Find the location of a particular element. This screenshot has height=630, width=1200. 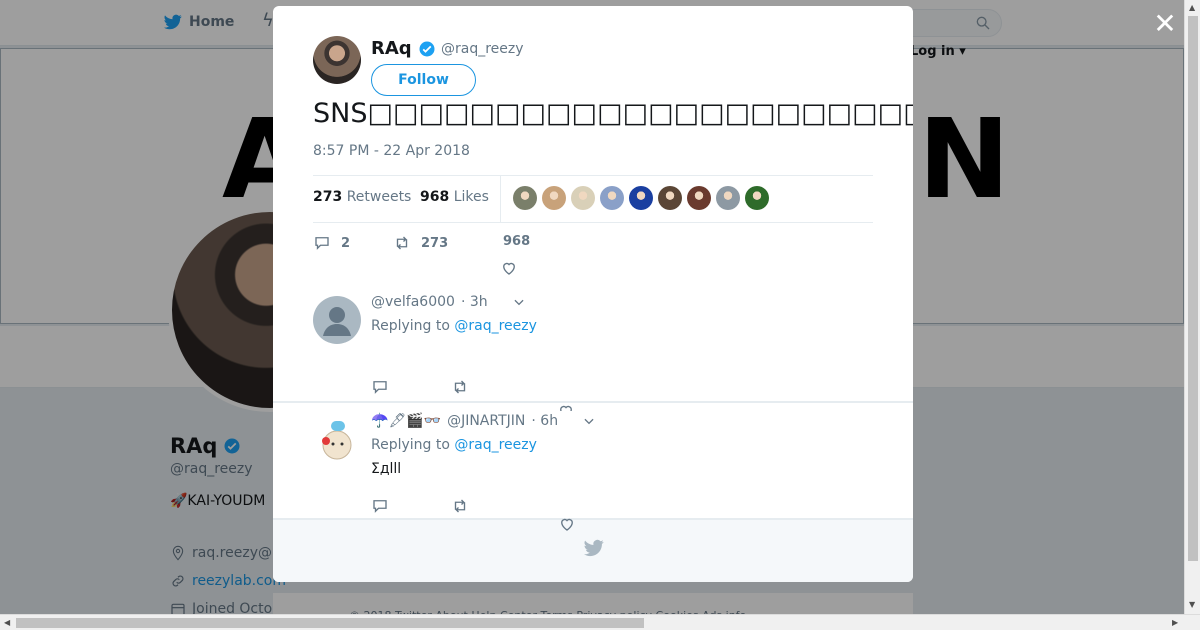

scroll-down-arrow: ▼ is located at coordinates (1192, 604).